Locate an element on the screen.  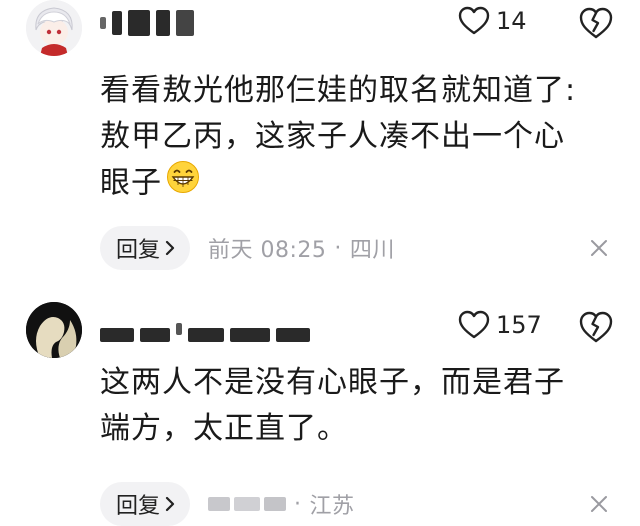
like-button: 157 is located at coordinates (500, 325).